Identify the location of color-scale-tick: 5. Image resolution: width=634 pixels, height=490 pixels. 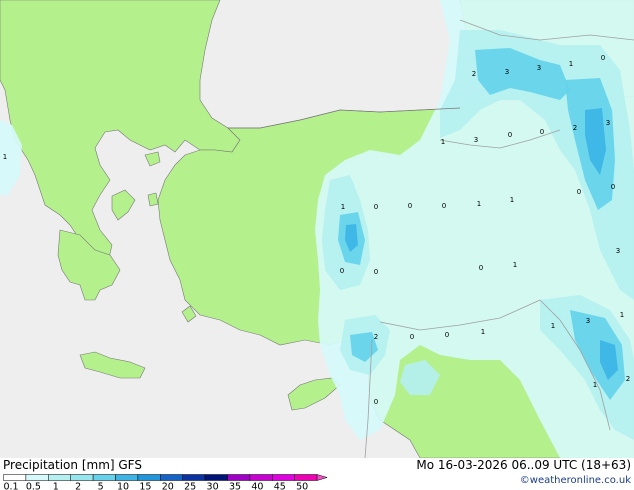
(101, 486).